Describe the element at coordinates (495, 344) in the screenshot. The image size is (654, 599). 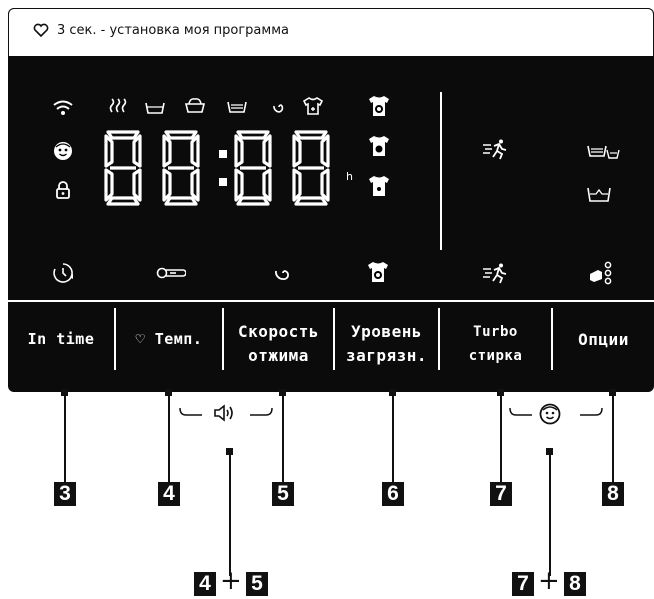
I see `turbo-wash-button: Turbo стирка` at that location.